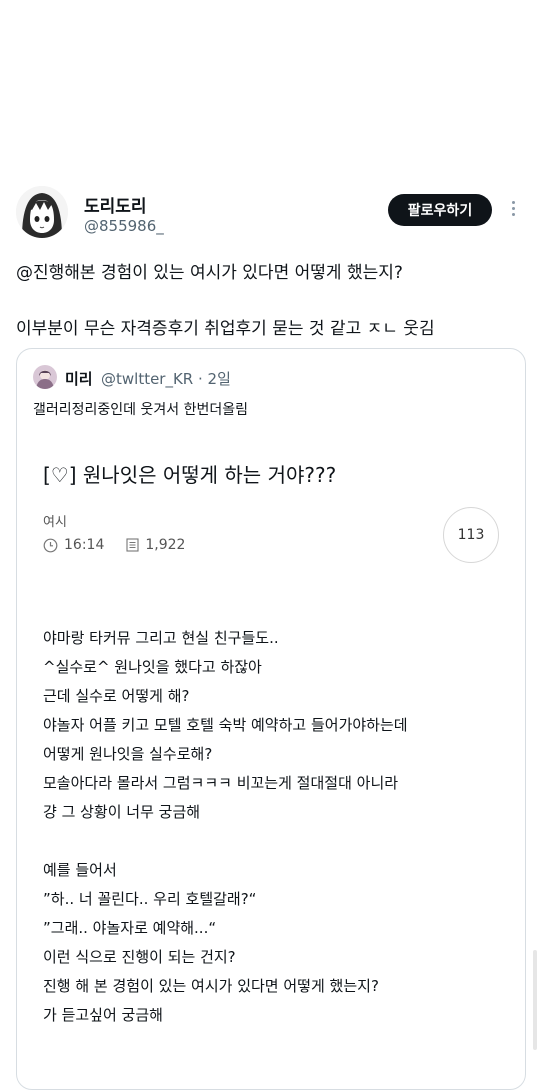 The width and height of the screenshot is (539, 1090). Describe the element at coordinates (152, 667) in the screenshot. I see `post-body-line: ^실수로^ 원나잇을 했다고 하잖아` at that location.